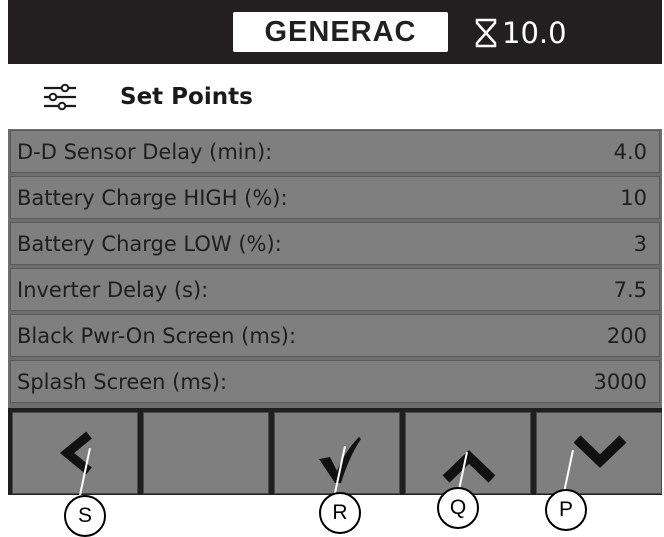 This screenshot has height=537, width=664. I want to click on generac-logo: GENERAC, so click(340, 32).